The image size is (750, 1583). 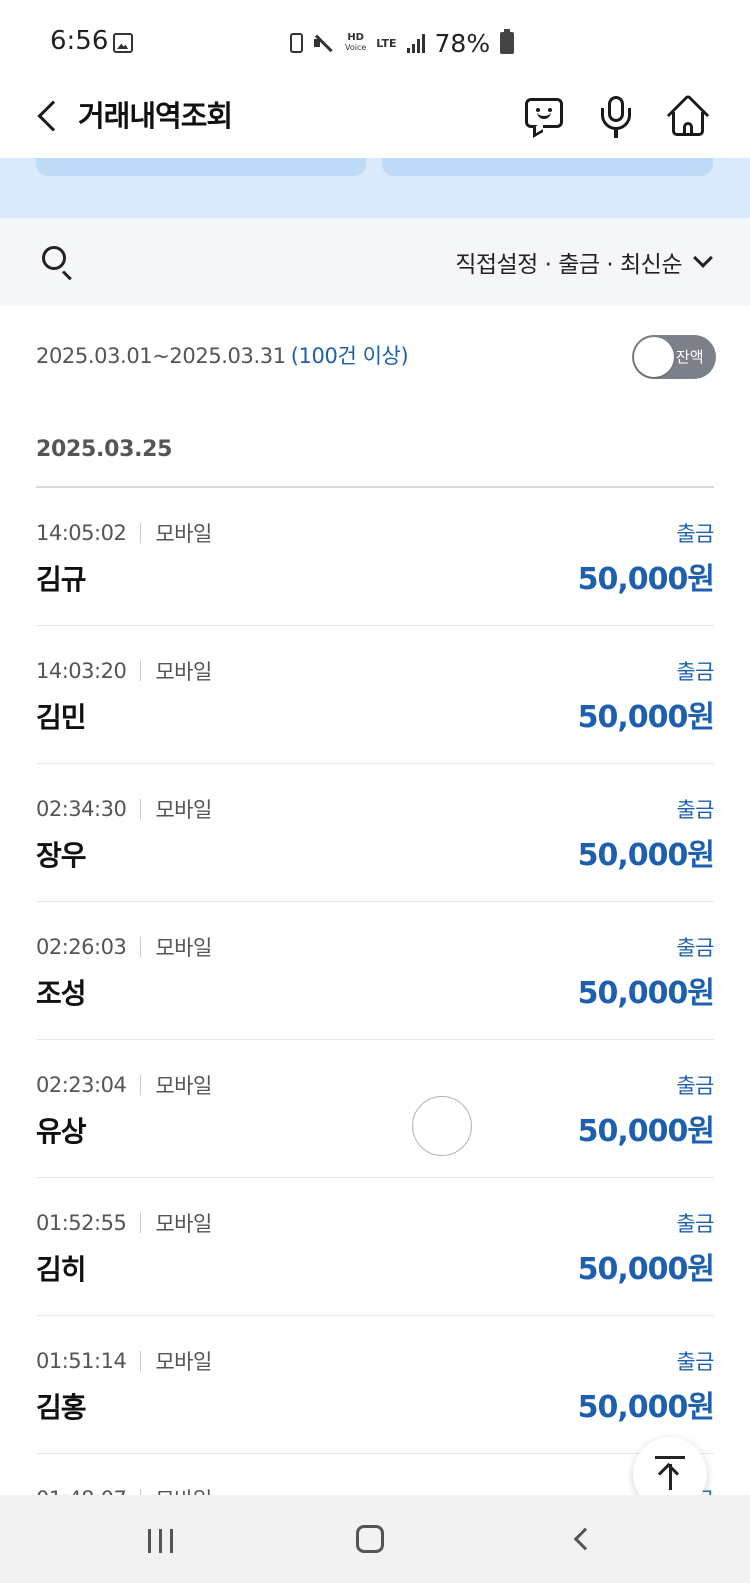 What do you see at coordinates (149, 1541) in the screenshot?
I see `recent-apps-icon` at bounding box center [149, 1541].